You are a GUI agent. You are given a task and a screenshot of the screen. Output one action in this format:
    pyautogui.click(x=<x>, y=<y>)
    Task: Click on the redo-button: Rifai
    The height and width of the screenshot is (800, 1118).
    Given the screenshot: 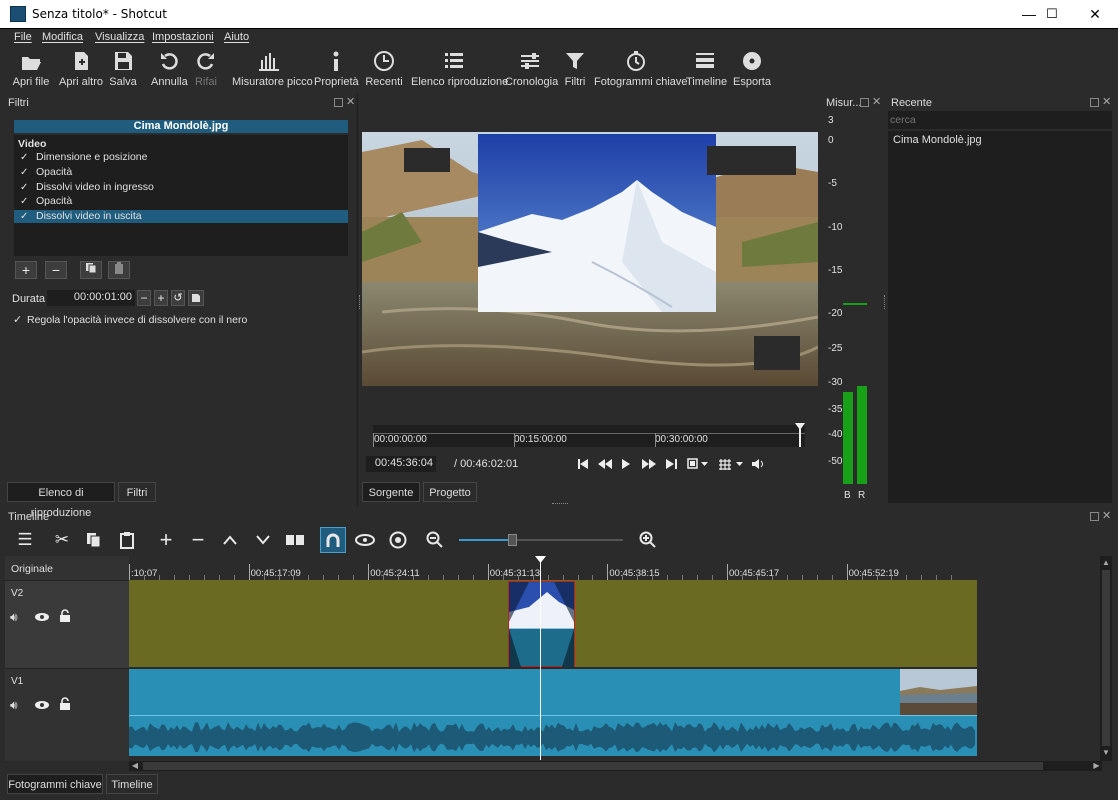 What is the action you would take?
    pyautogui.click(x=206, y=69)
    